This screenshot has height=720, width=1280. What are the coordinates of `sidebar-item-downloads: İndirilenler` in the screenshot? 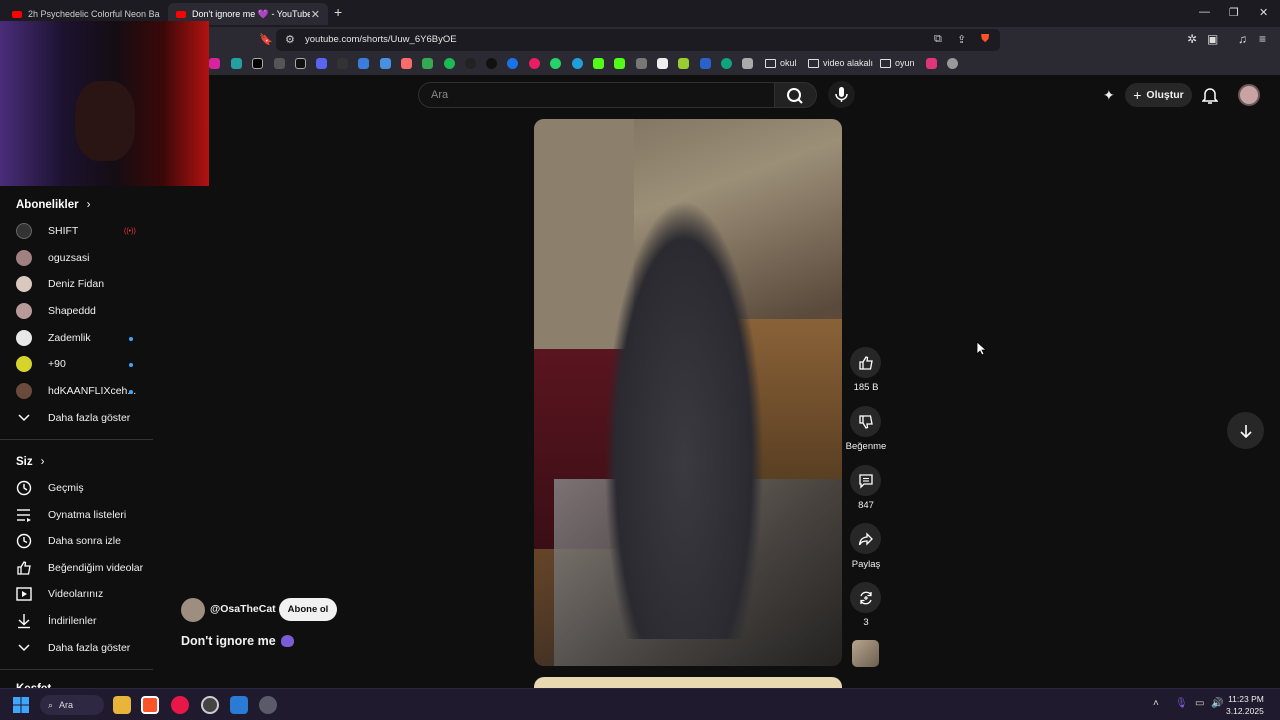 It's located at (81, 621).